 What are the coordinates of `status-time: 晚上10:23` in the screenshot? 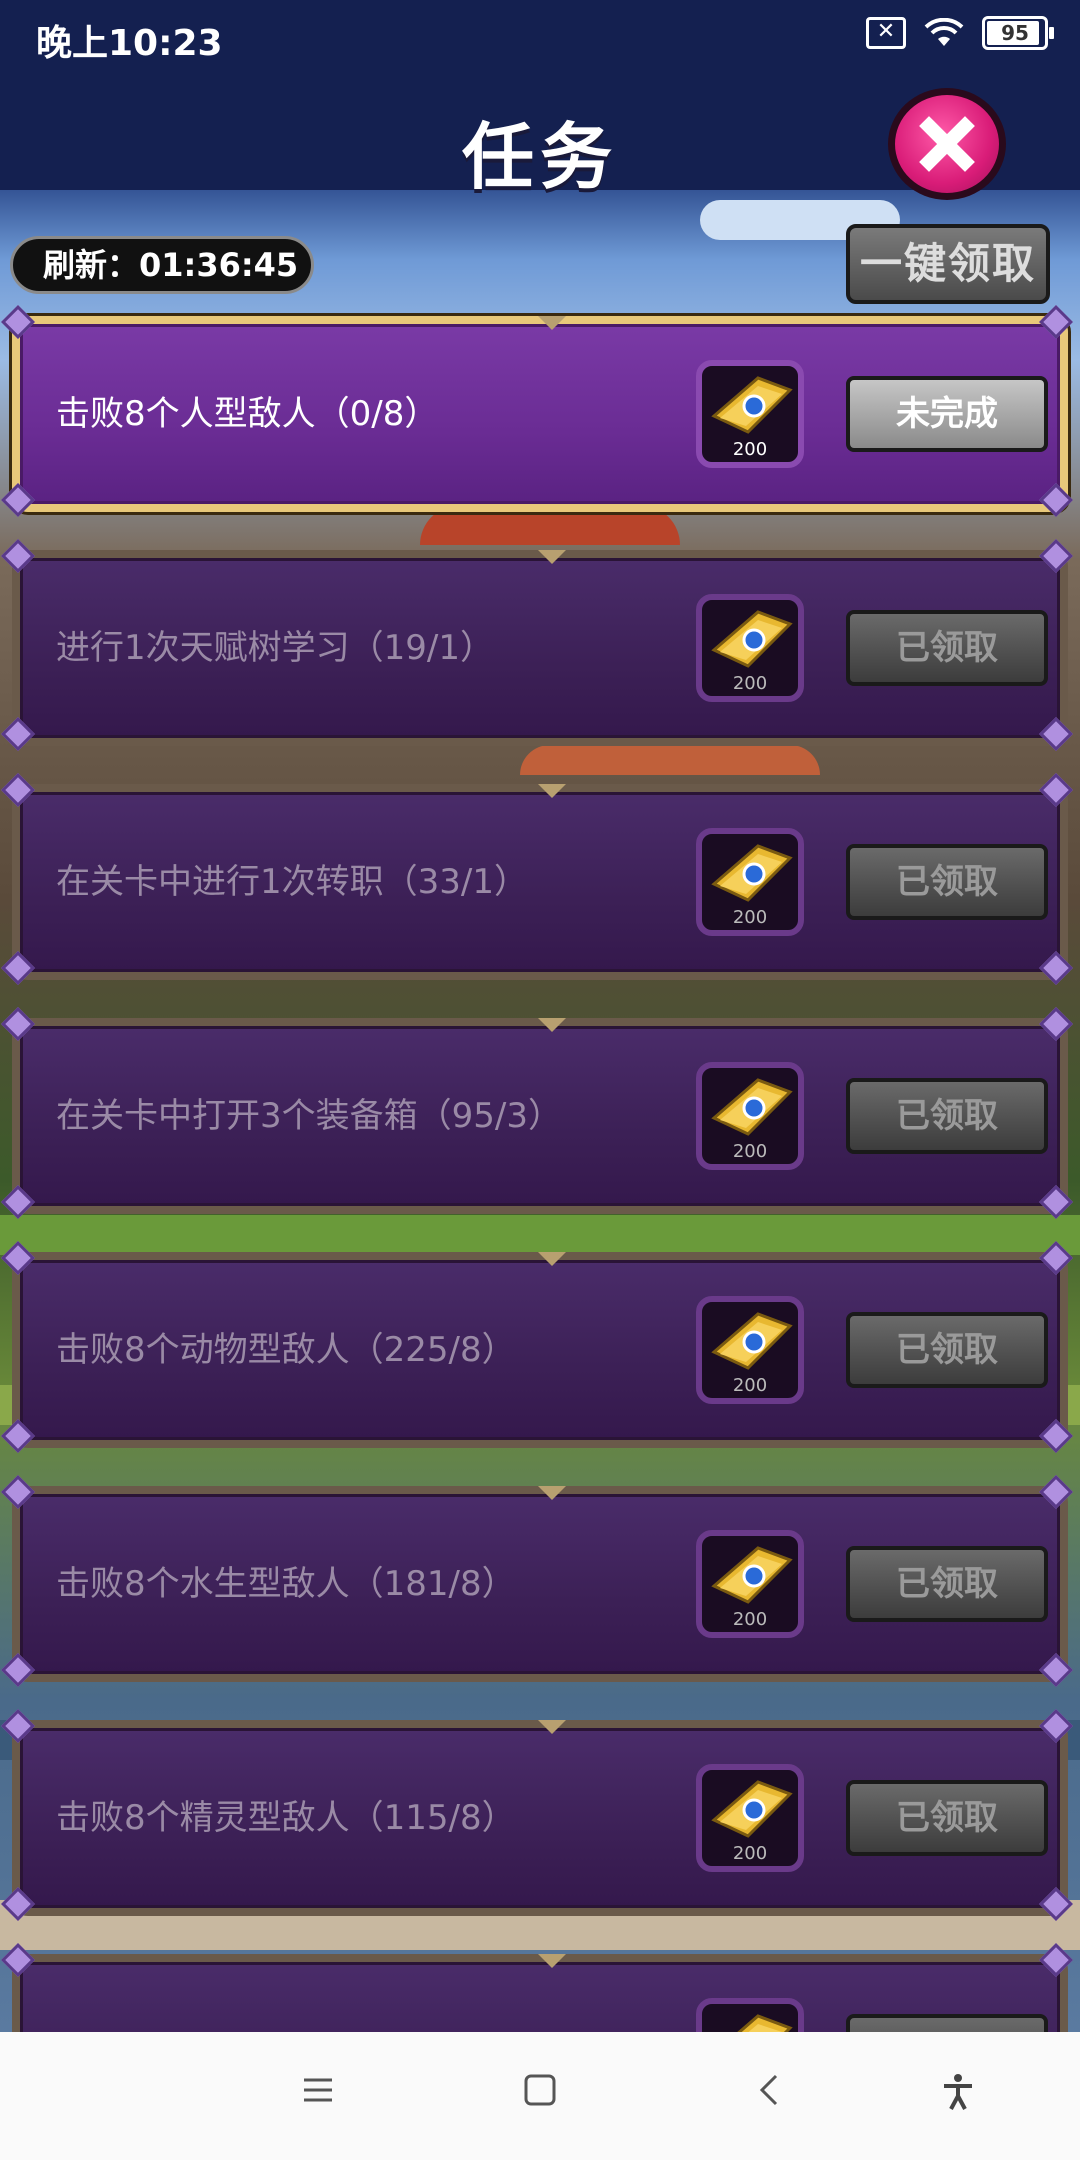 It's located at (129, 43).